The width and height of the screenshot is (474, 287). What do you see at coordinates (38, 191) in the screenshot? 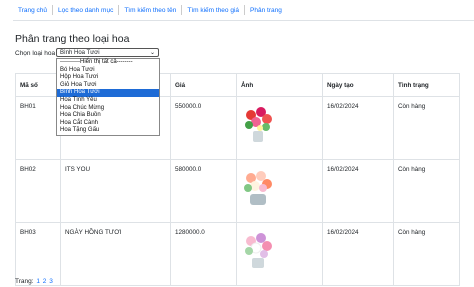
I see `cell-id: BH02` at bounding box center [38, 191].